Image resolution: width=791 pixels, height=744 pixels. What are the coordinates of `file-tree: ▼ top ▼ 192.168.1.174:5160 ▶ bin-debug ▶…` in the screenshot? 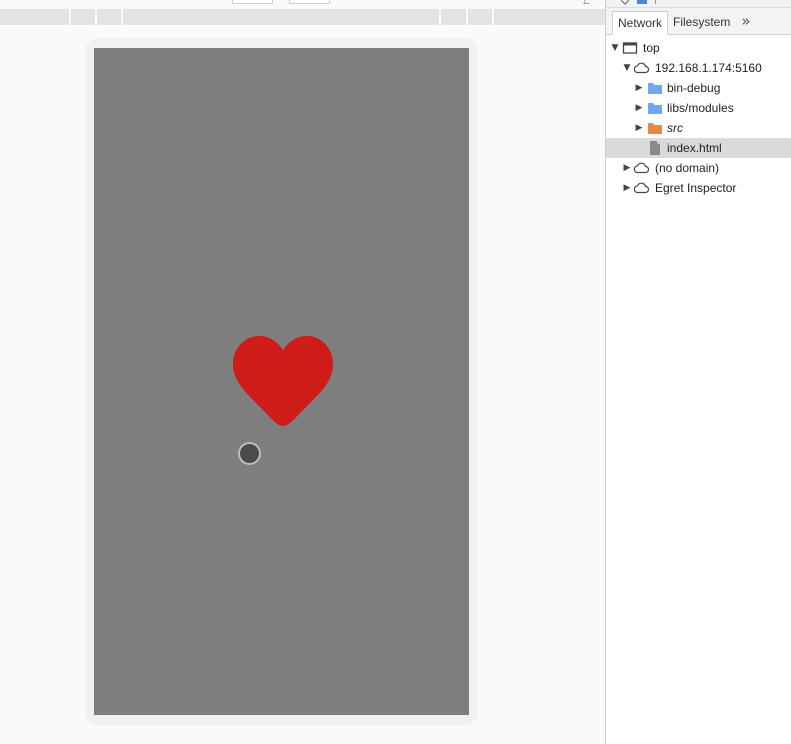 It's located at (698, 118).